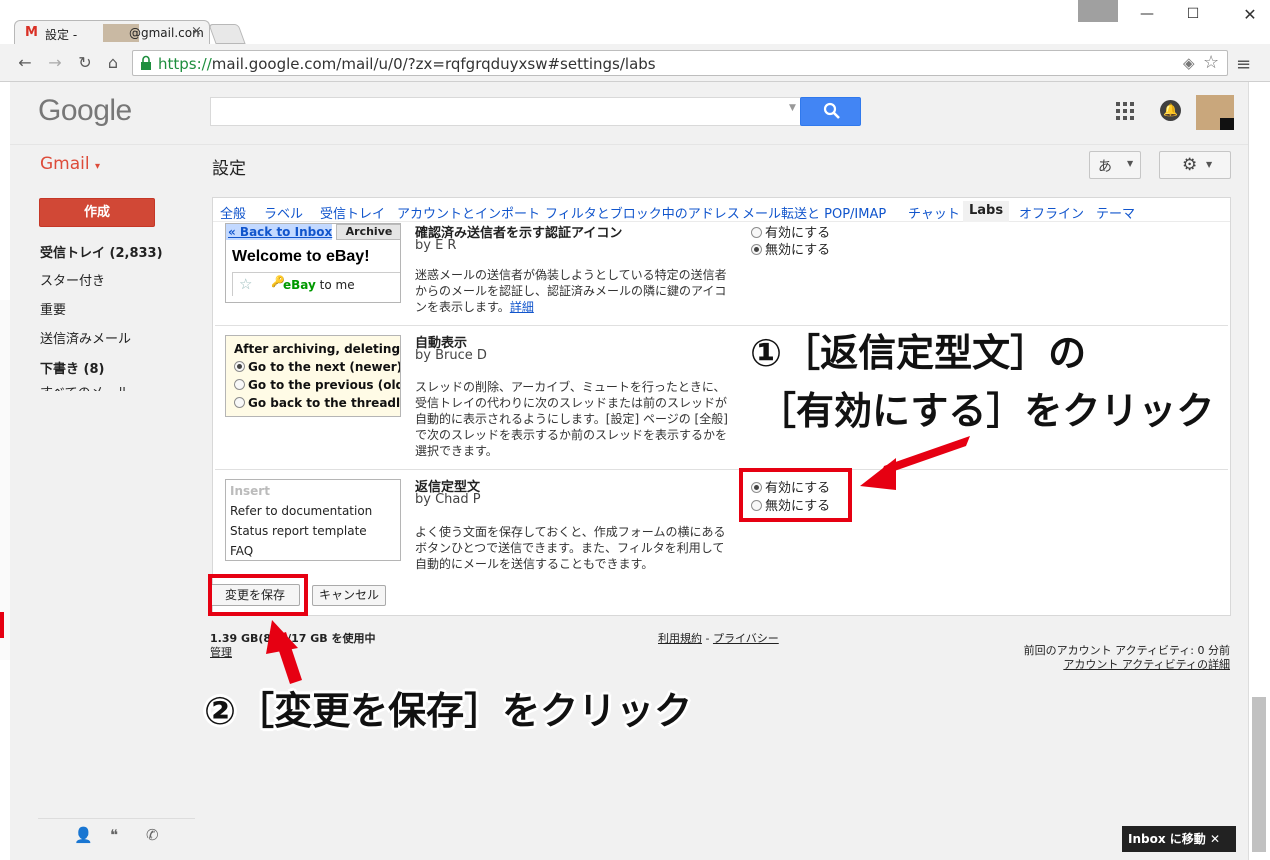 This screenshot has height=860, width=1270. Describe the element at coordinates (986, 411) in the screenshot. I see `callout-step-1-action: ［有効にする］をクリック` at that location.